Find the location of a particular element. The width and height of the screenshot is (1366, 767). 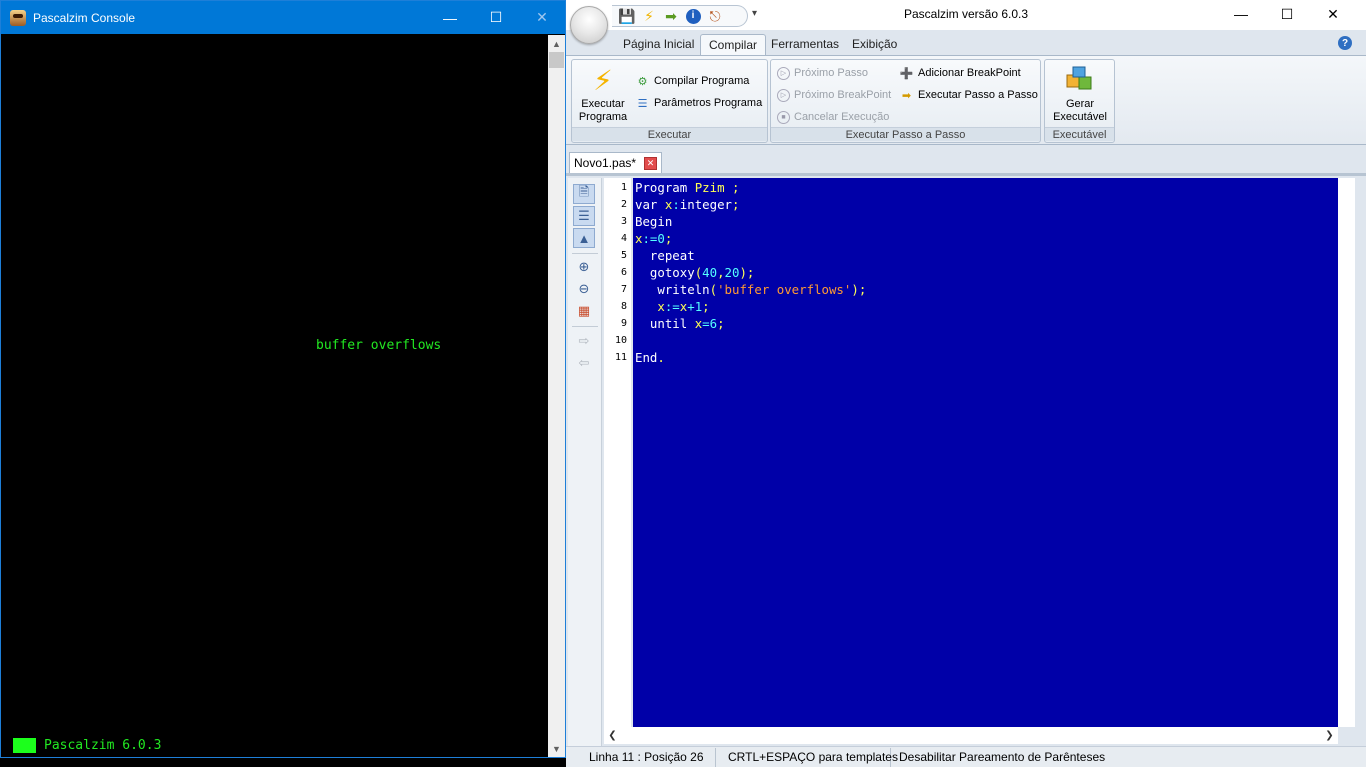

parametros-programa-label: Parâmetros Programa is located at coordinates (708, 103).